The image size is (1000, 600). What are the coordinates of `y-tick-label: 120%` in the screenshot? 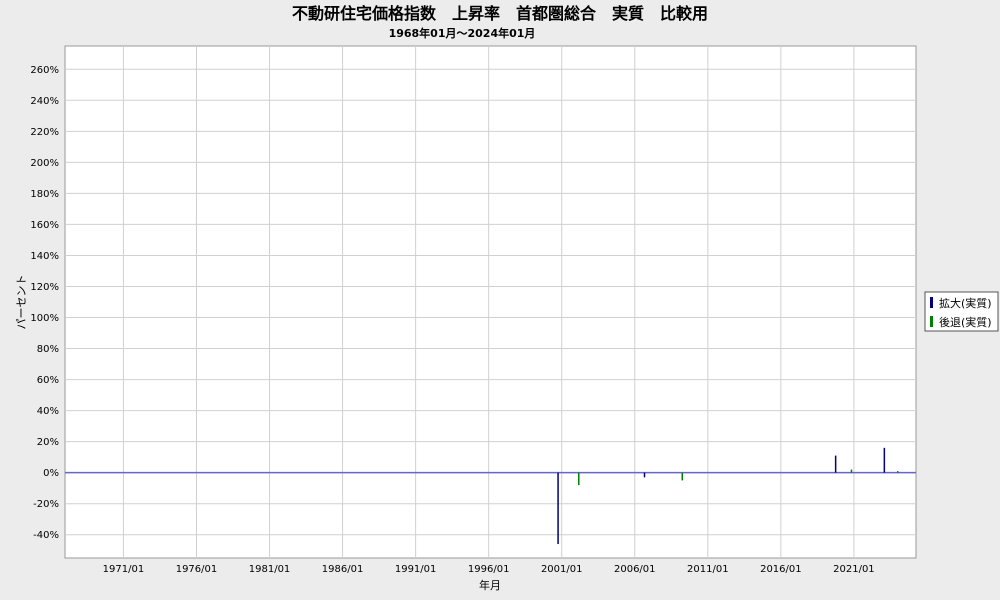 It's located at (44, 287).